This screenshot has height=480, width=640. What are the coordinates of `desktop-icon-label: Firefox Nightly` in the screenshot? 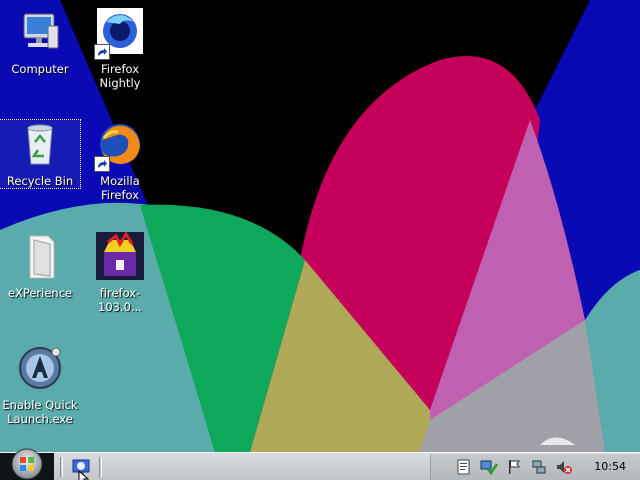 It's located at (120, 76).